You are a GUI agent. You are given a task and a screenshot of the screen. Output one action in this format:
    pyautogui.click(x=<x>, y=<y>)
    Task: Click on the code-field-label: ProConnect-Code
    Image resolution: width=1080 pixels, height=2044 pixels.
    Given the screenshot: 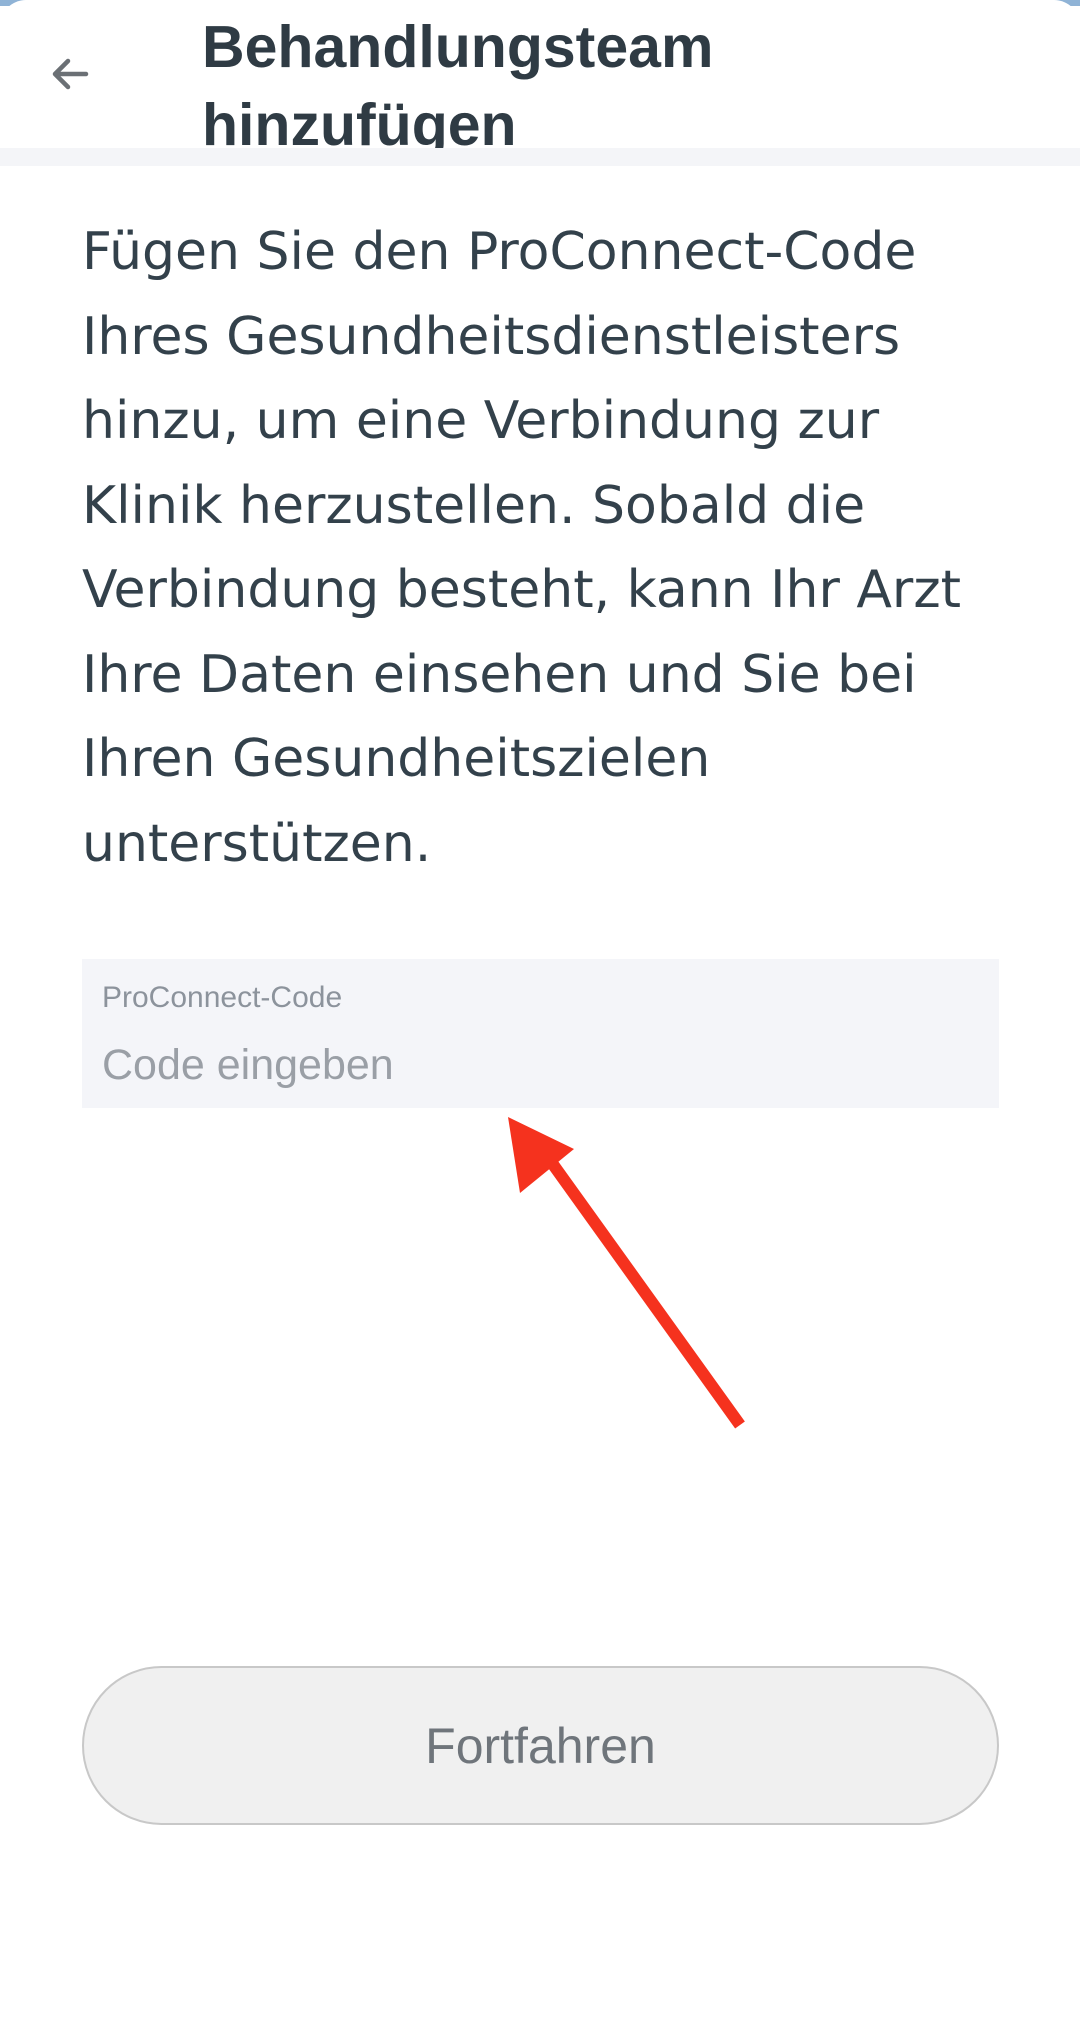 What is the action you would take?
    pyautogui.click(x=222, y=997)
    